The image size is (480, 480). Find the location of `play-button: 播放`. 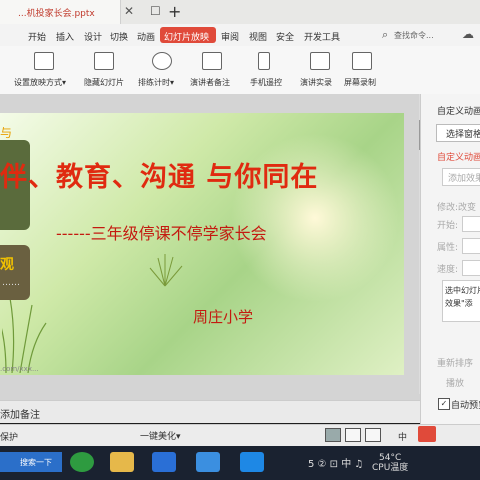

play-button: 播放 is located at coordinates (455, 382).